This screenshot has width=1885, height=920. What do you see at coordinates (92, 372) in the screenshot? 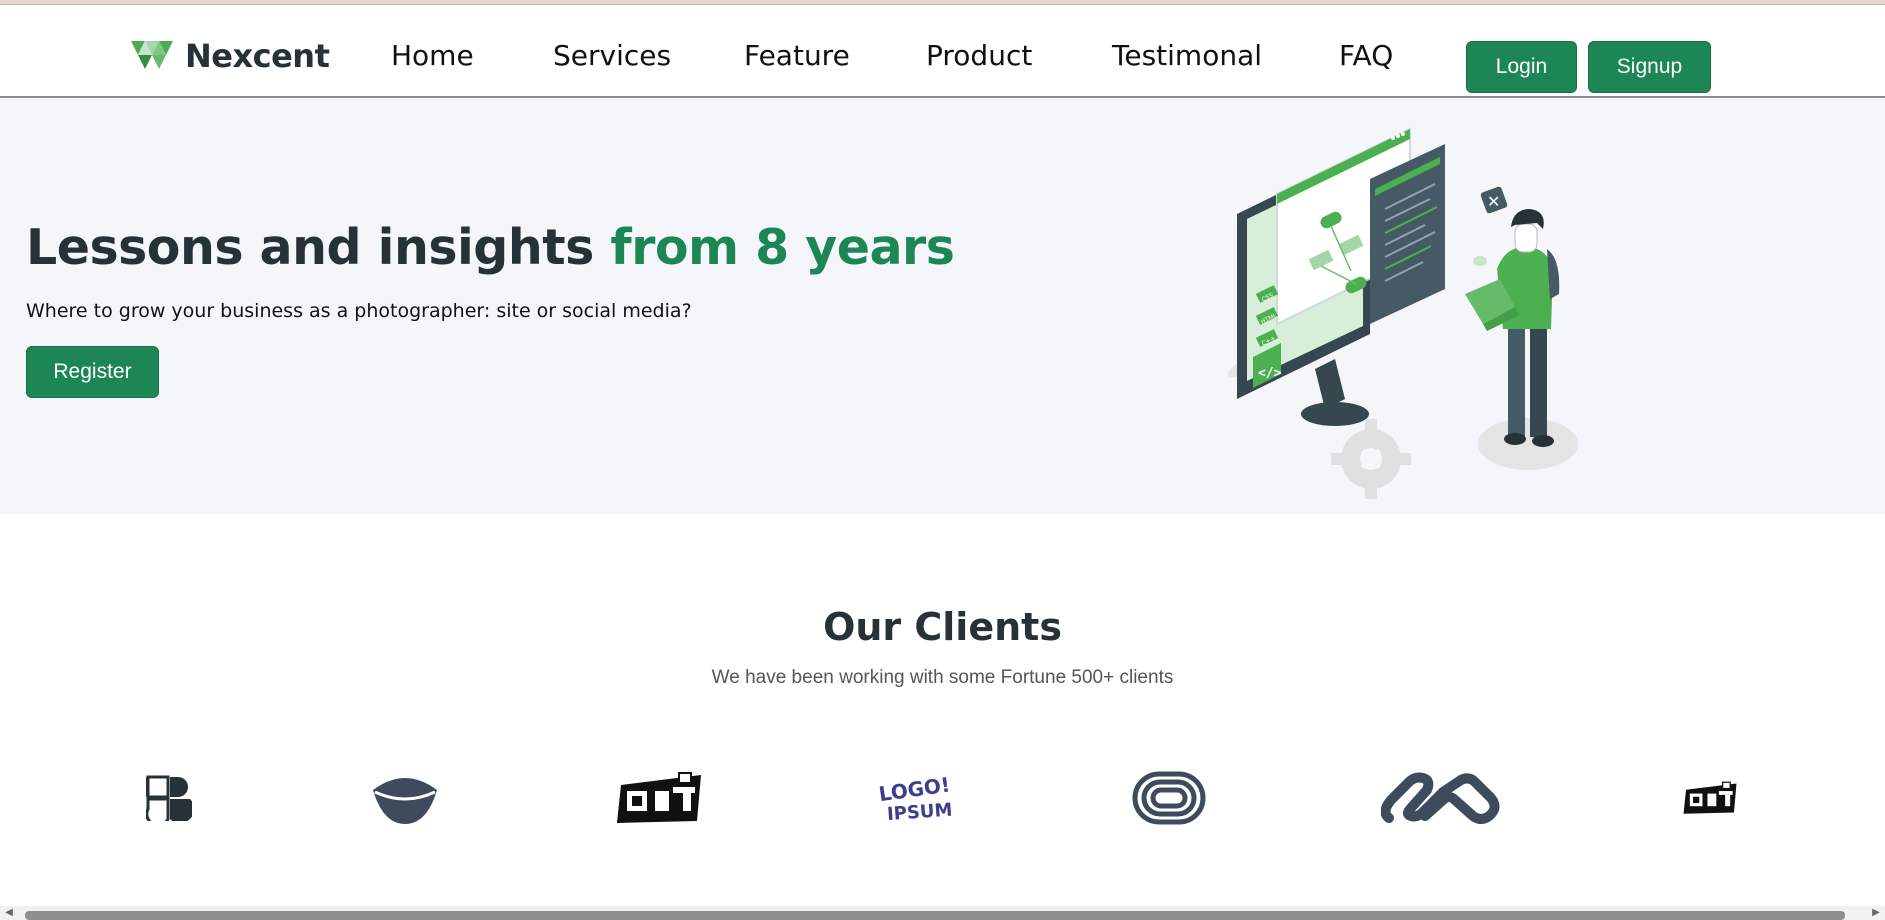
I see `register-button: Register` at bounding box center [92, 372].